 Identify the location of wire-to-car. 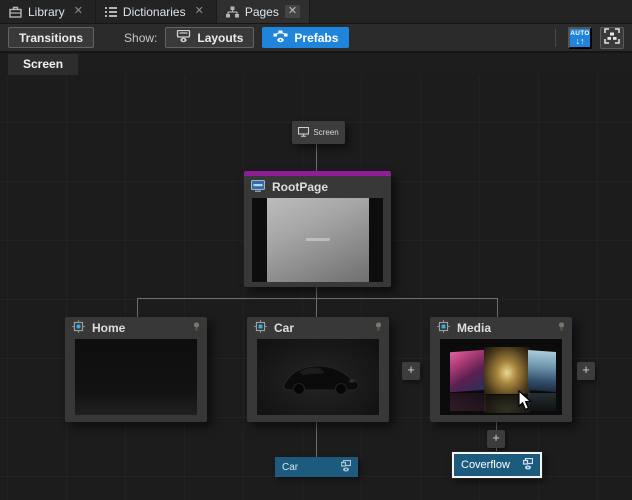
(316, 307).